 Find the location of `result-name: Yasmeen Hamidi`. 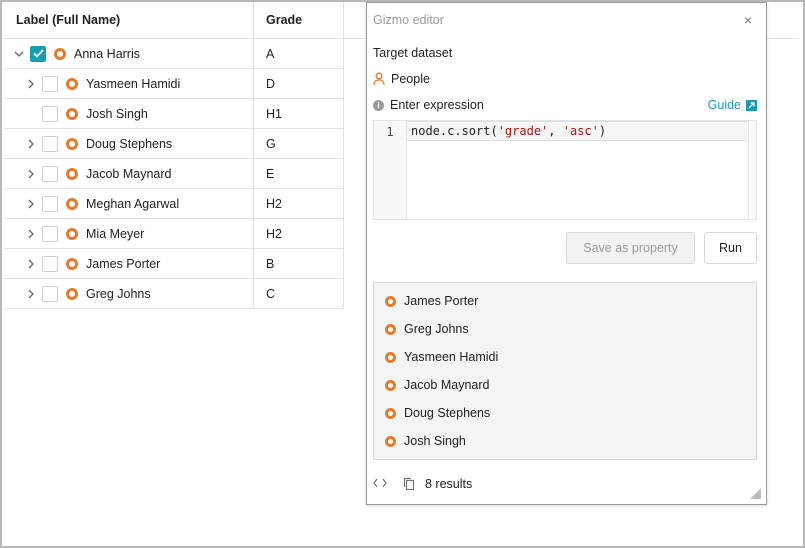

result-name: Yasmeen Hamidi is located at coordinates (451, 357).